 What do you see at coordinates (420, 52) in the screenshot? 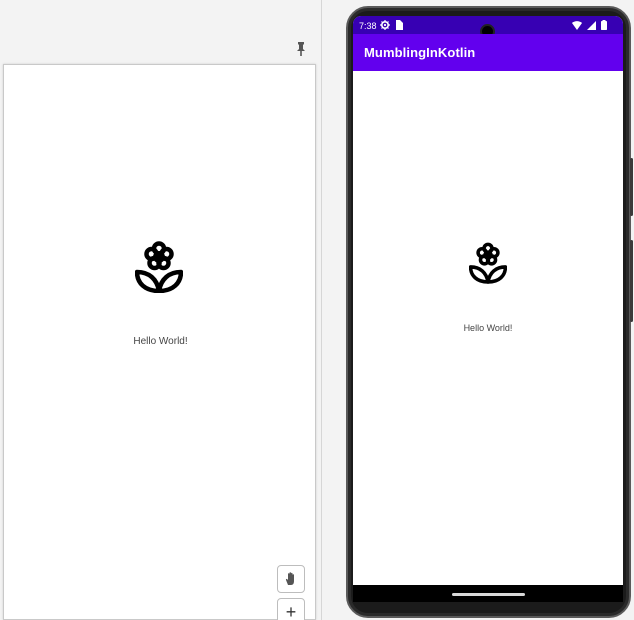
I see `app-title: MumblingInKotlin` at bounding box center [420, 52].